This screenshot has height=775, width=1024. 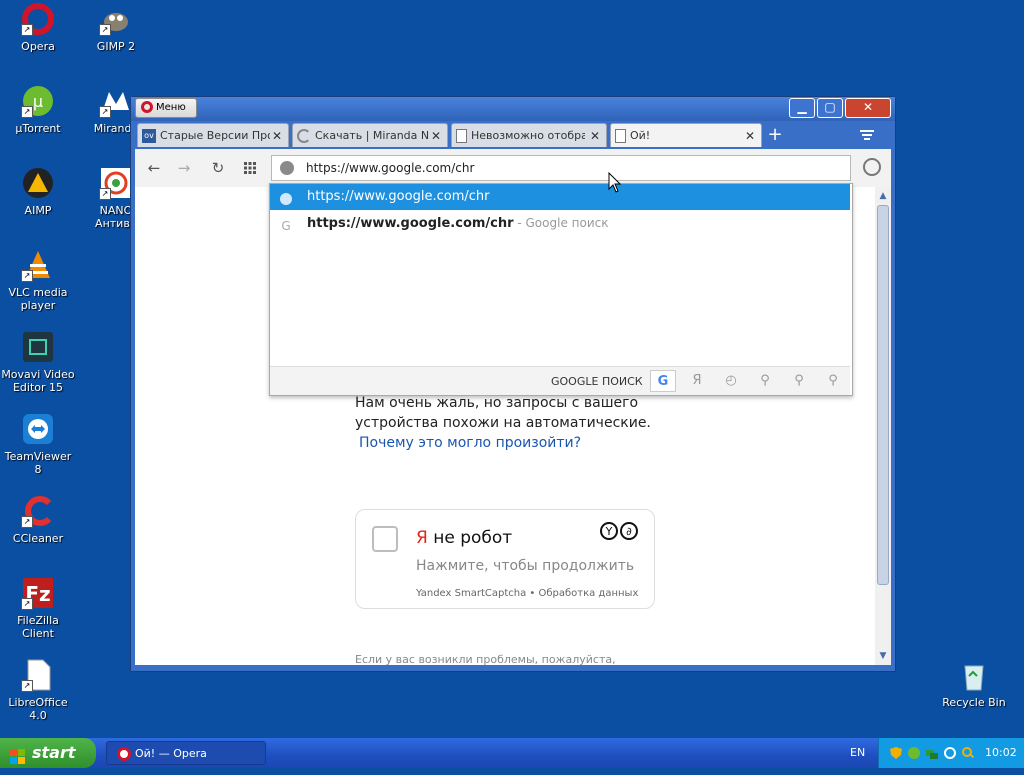 I want to click on tab-old-versions: ov Старые Версии Прог ✕, so click(x=213, y=135).